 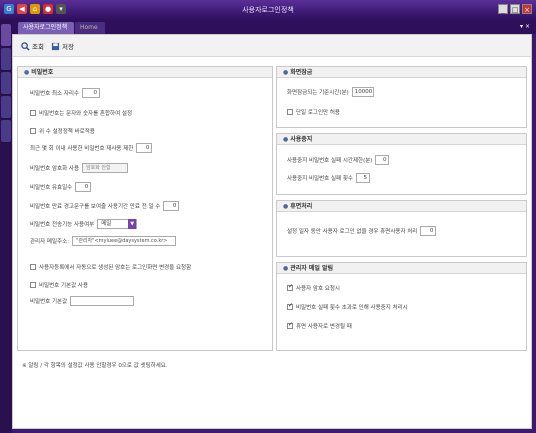 What do you see at coordinates (115, 268) in the screenshot?
I see `force-change-label: 사용자등록에서 자동으로 생성된 암호는 로그인화면 변경을 요청함` at bounding box center [115, 268].